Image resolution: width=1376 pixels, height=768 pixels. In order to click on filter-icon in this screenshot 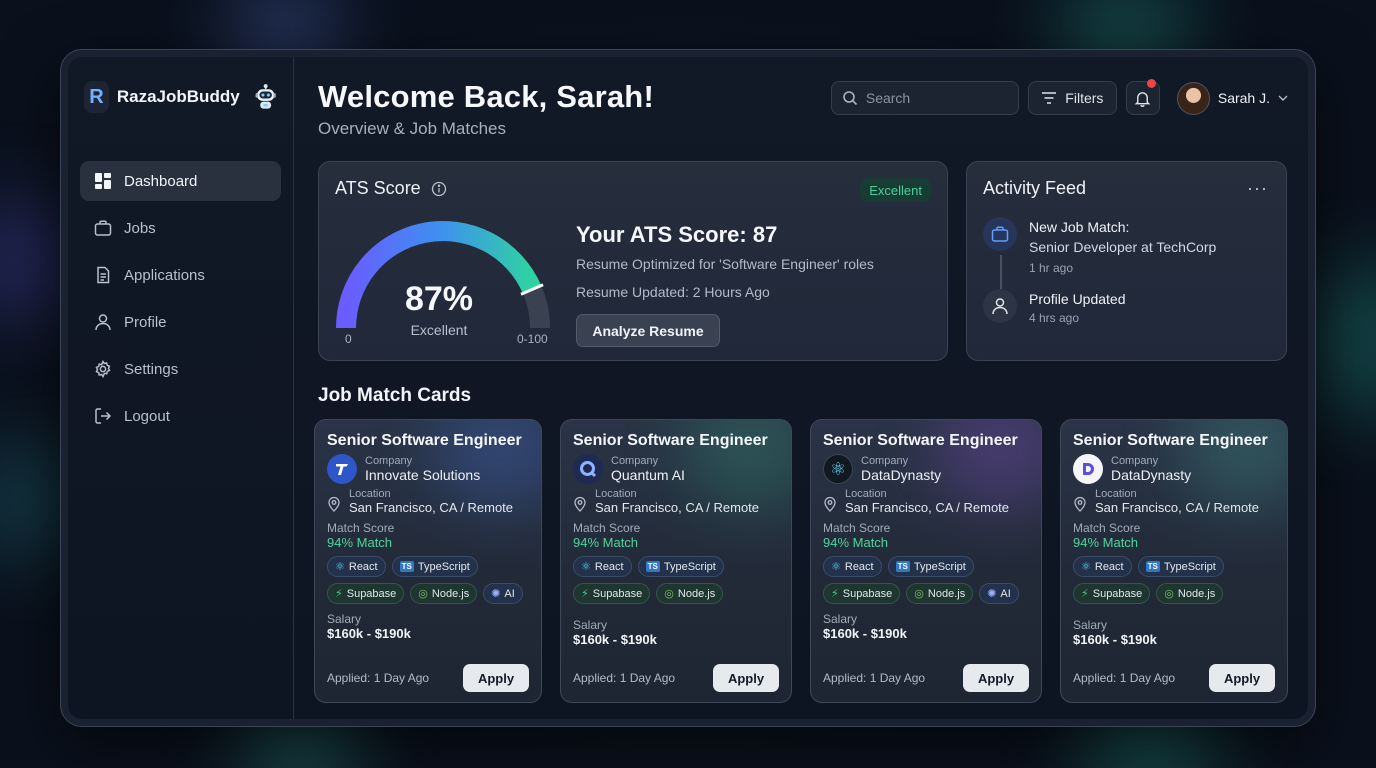, I will do `click(1049, 98)`.